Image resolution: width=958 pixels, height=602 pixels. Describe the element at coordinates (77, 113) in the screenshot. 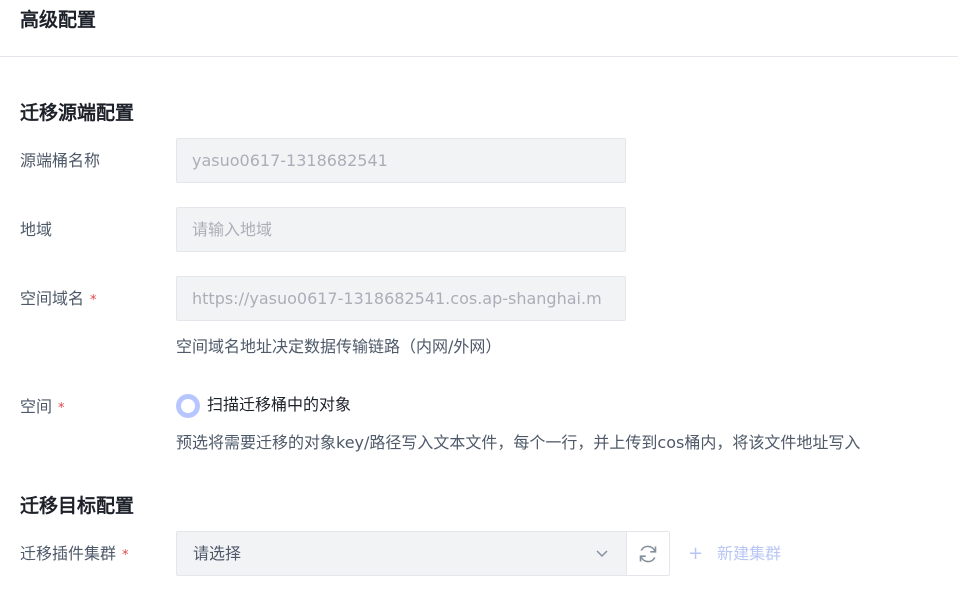

I see `source-section-title: 迁移源端配置` at that location.